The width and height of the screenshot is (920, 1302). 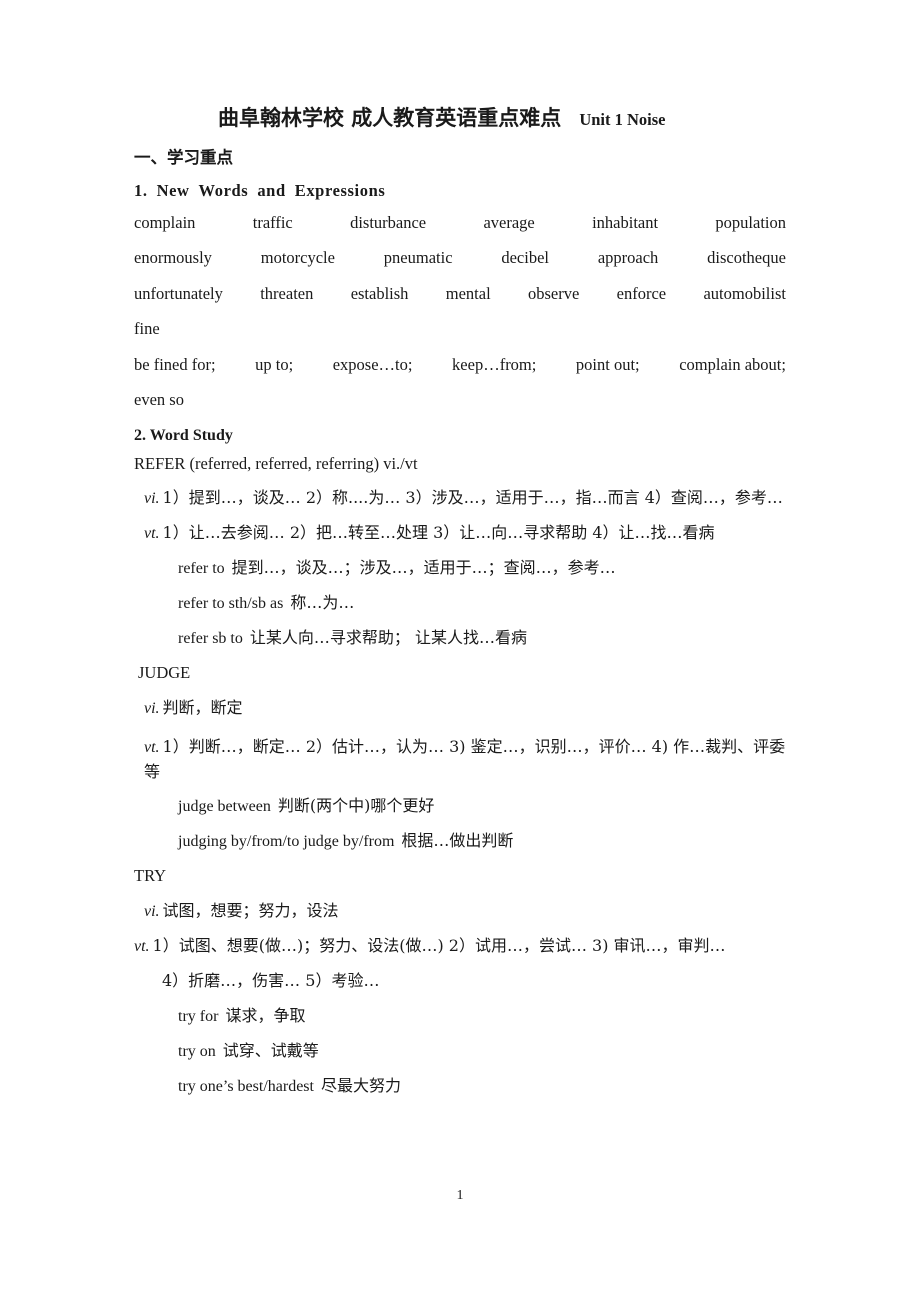 I want to click on page-number: 1, so click(x=460, y=1195).